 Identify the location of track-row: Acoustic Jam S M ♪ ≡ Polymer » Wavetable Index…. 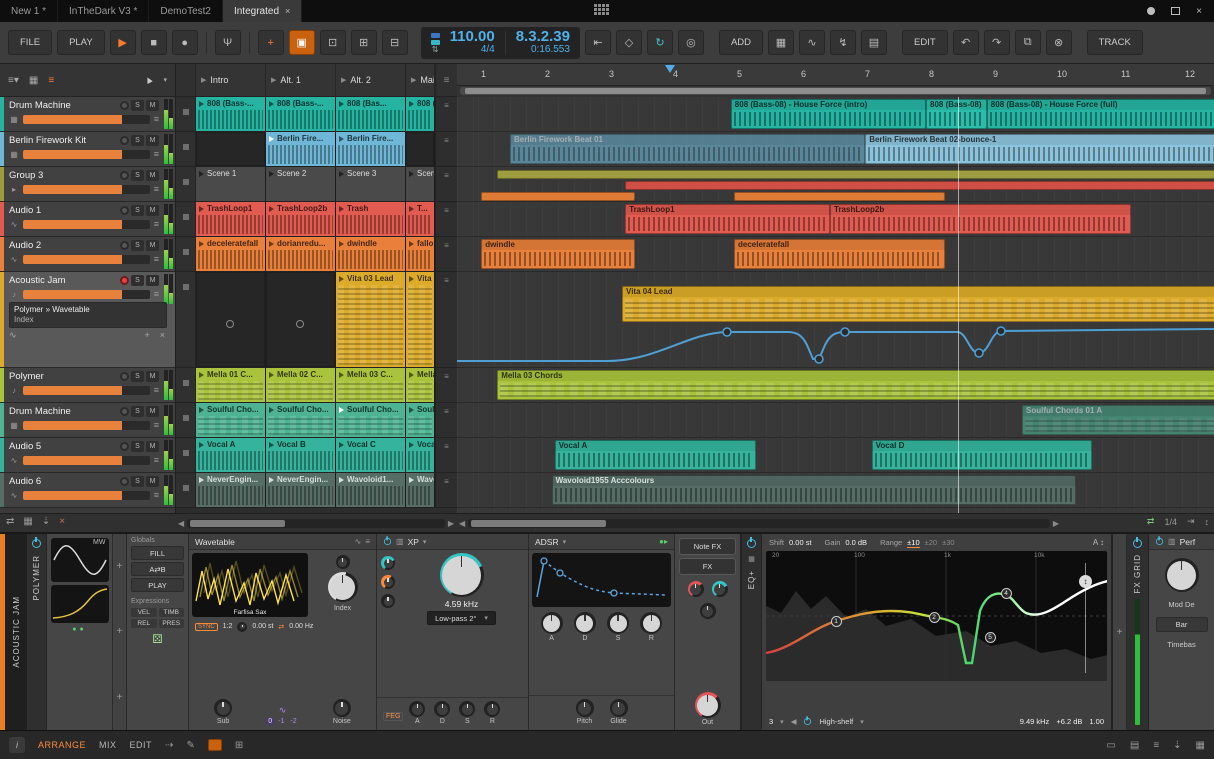
(87, 320).